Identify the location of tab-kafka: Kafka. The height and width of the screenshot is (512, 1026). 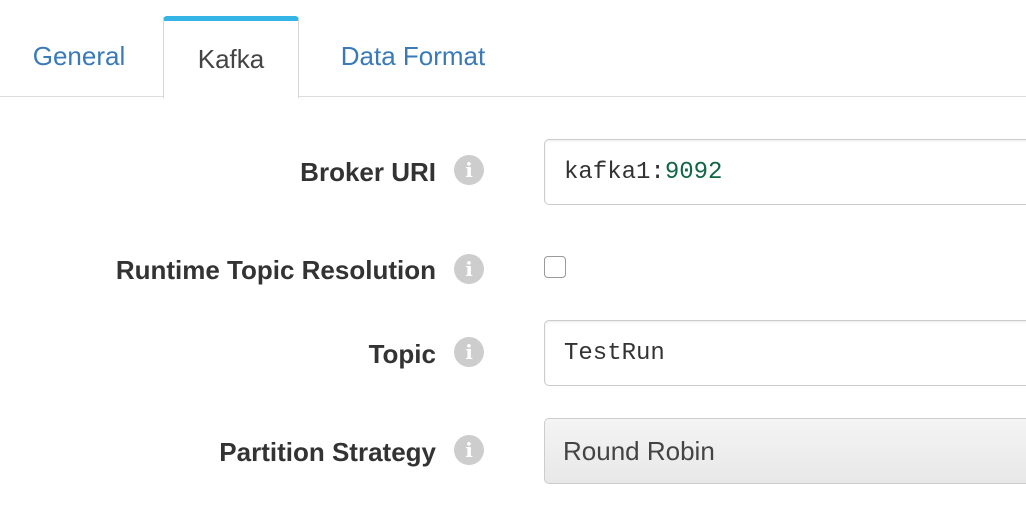
(231, 57).